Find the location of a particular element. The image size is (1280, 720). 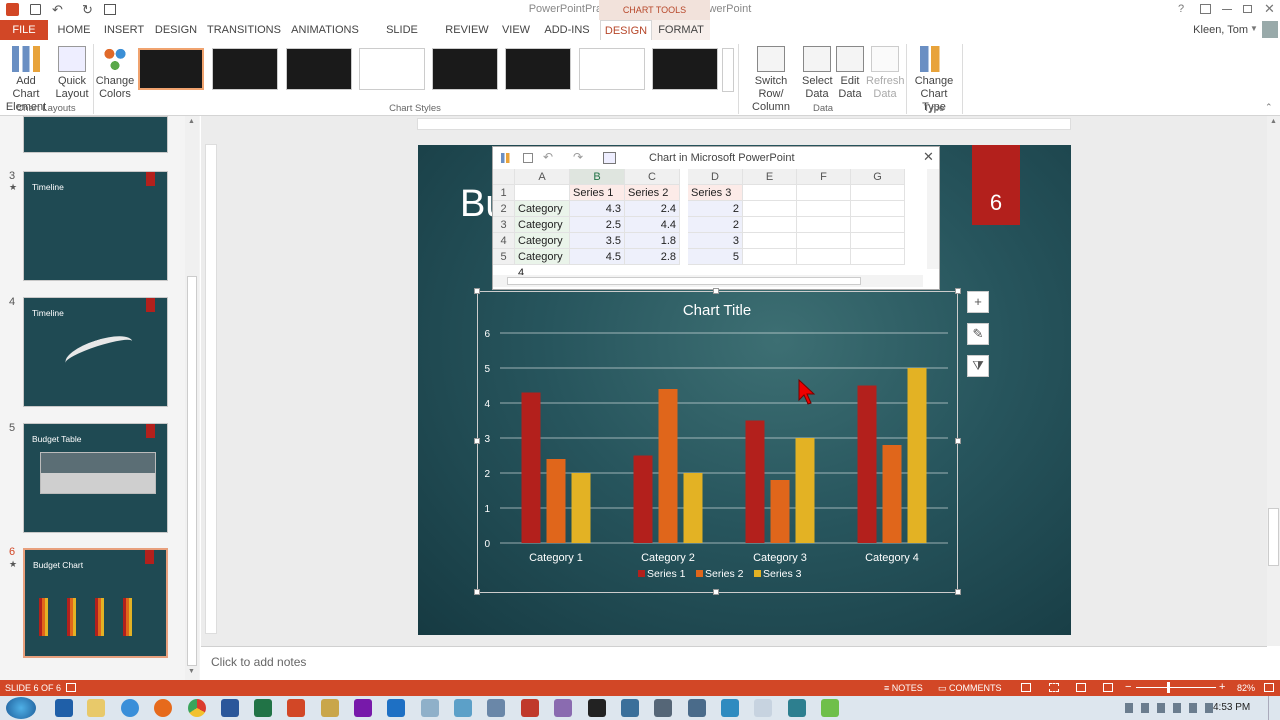

tab-review: REVIEW is located at coordinates (467, 30).